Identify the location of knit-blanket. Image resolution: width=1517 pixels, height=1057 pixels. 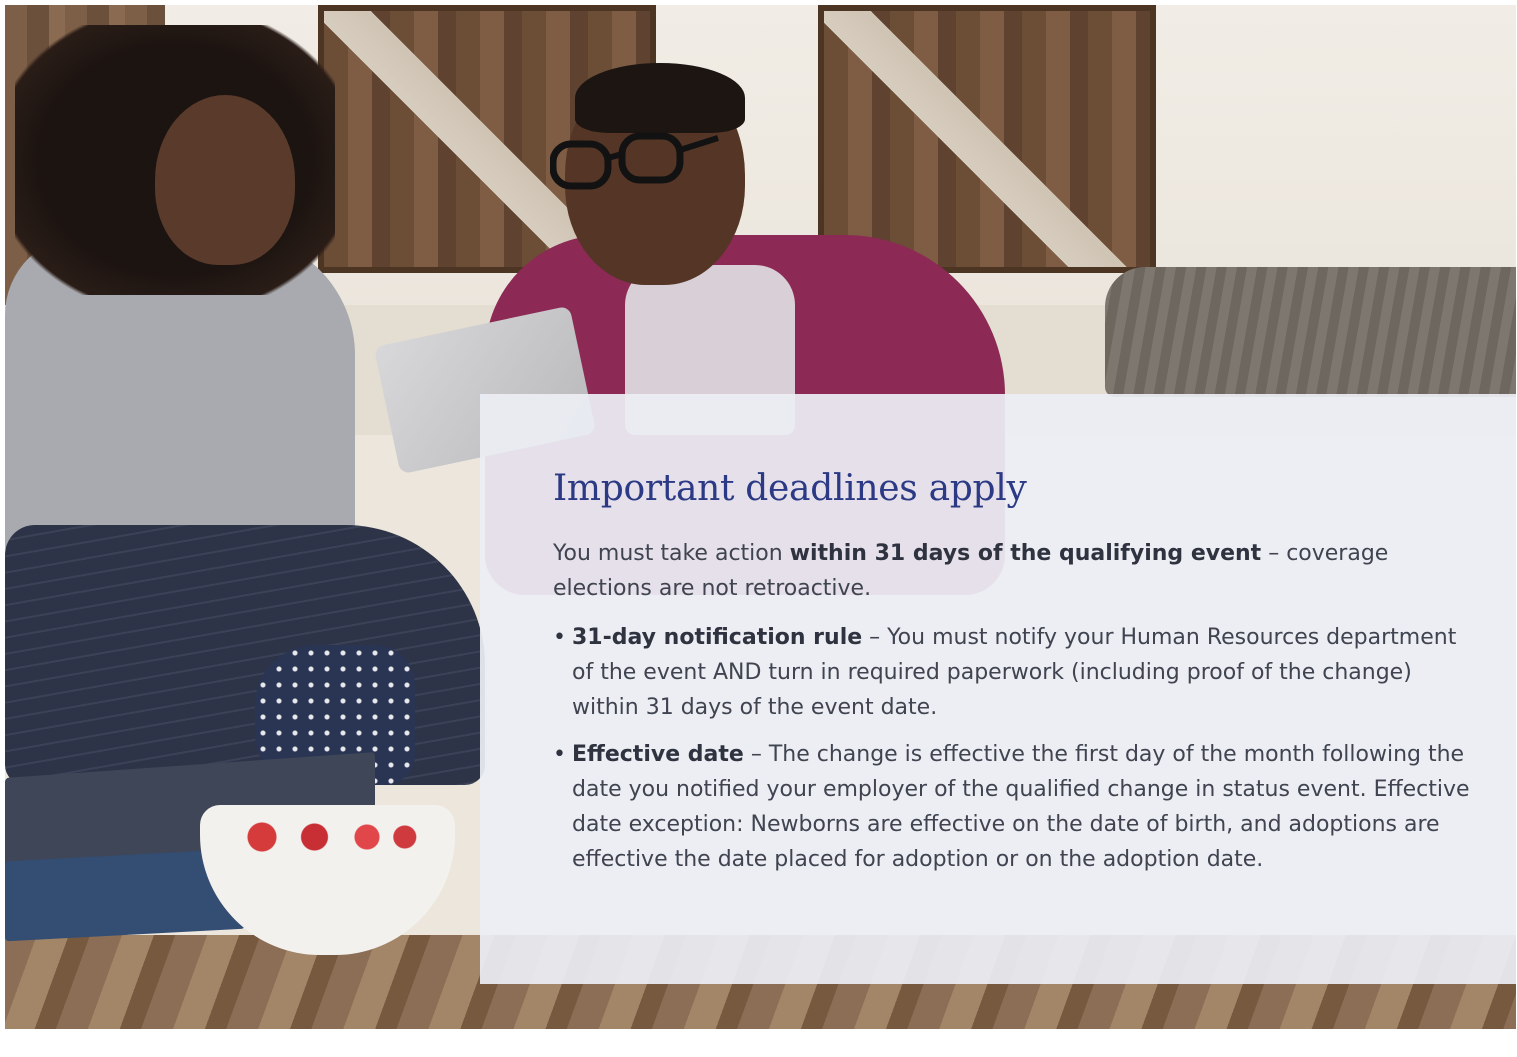
(1310, 332).